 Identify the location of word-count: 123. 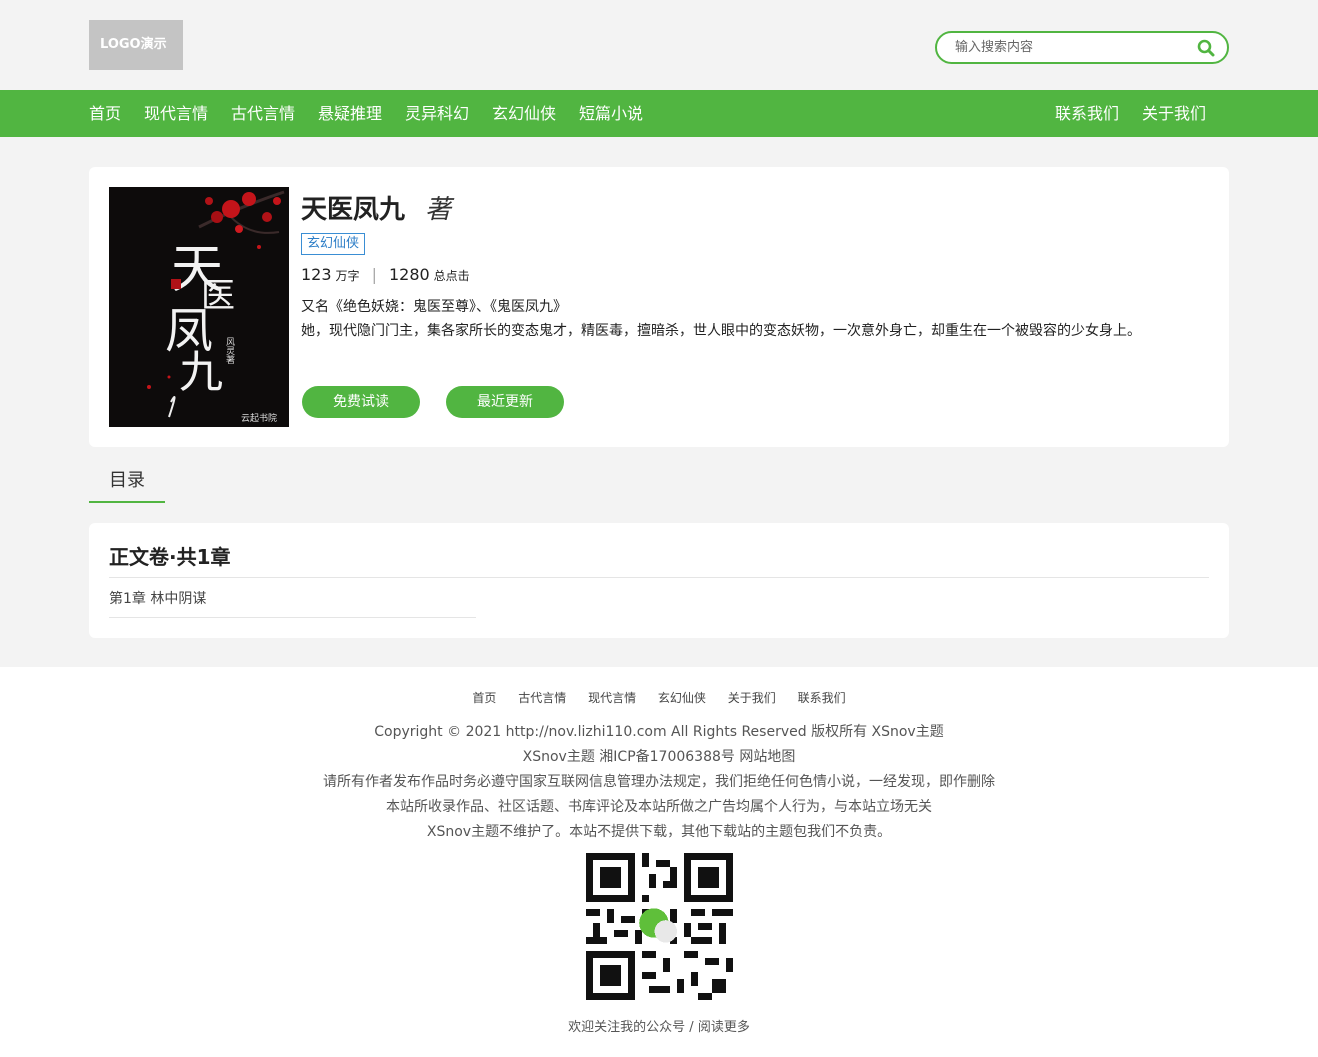
(316, 274).